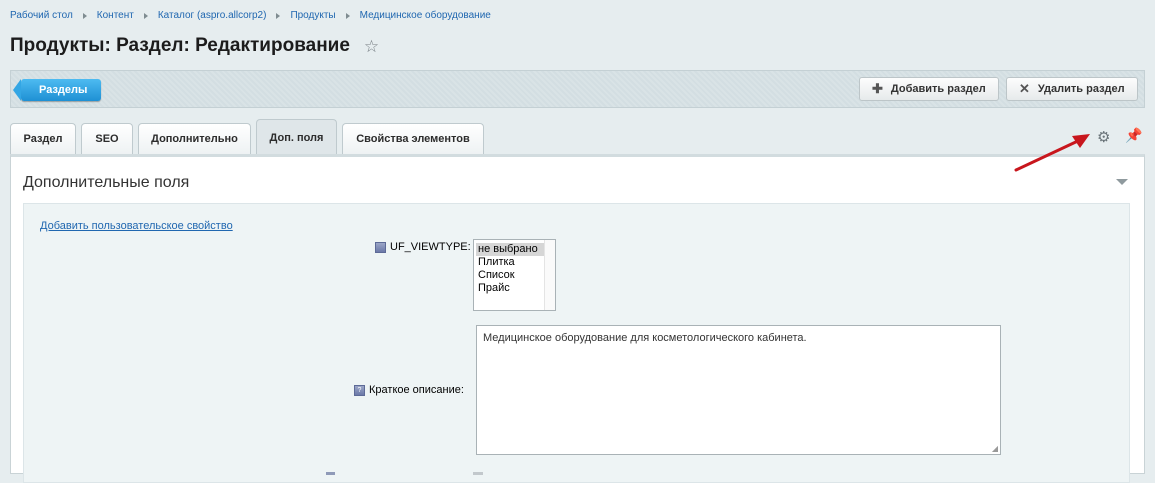 The height and width of the screenshot is (483, 1155). Describe the element at coordinates (106, 182) in the screenshot. I see `section-title: Дополнительные поля` at that location.